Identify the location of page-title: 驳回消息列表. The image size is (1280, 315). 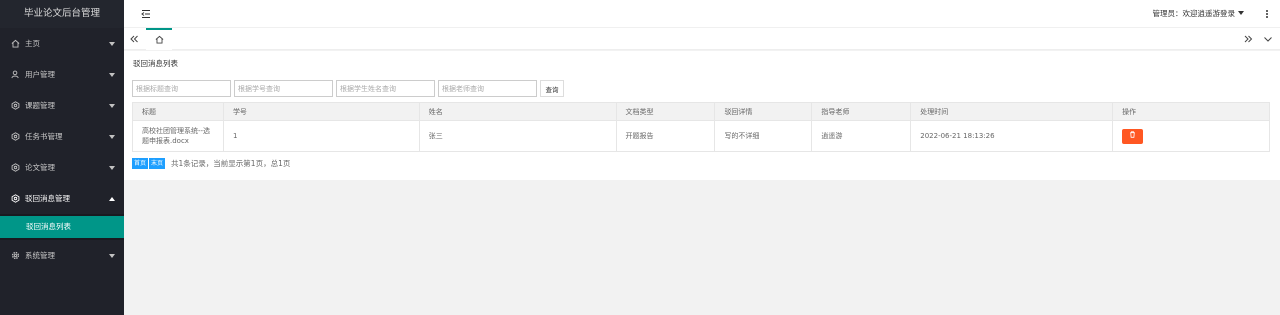
(155, 63).